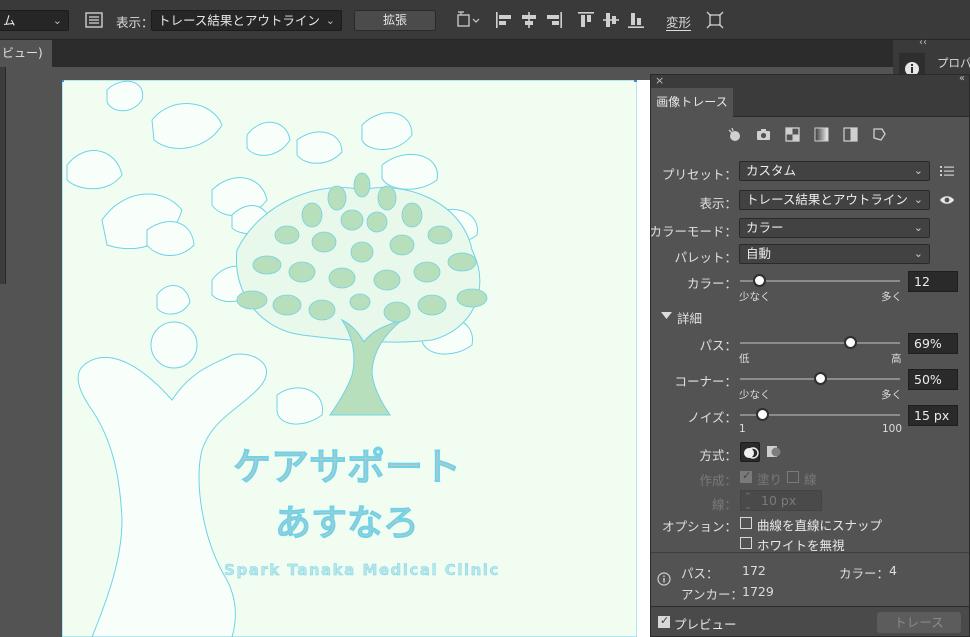 This screenshot has width=970, height=637. I want to click on view-dropdown-value: トレース結果とアウトライン, so click(239, 20).